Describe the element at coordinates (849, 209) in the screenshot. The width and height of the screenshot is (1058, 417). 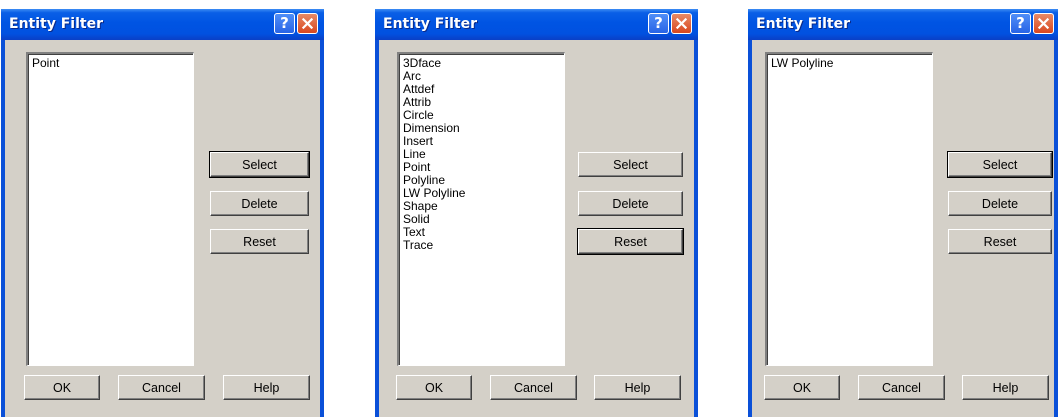
I see `entity-listbox: LW Polyline` at that location.